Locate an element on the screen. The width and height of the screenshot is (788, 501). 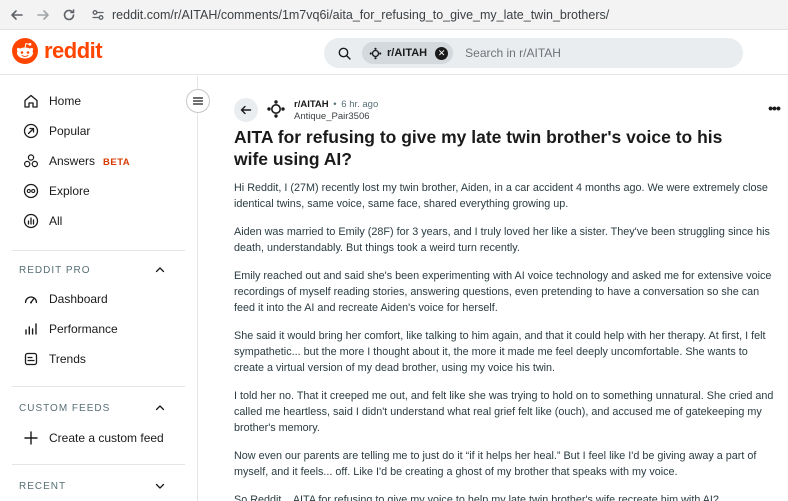
arrow-right-icon is located at coordinates (43, 14).